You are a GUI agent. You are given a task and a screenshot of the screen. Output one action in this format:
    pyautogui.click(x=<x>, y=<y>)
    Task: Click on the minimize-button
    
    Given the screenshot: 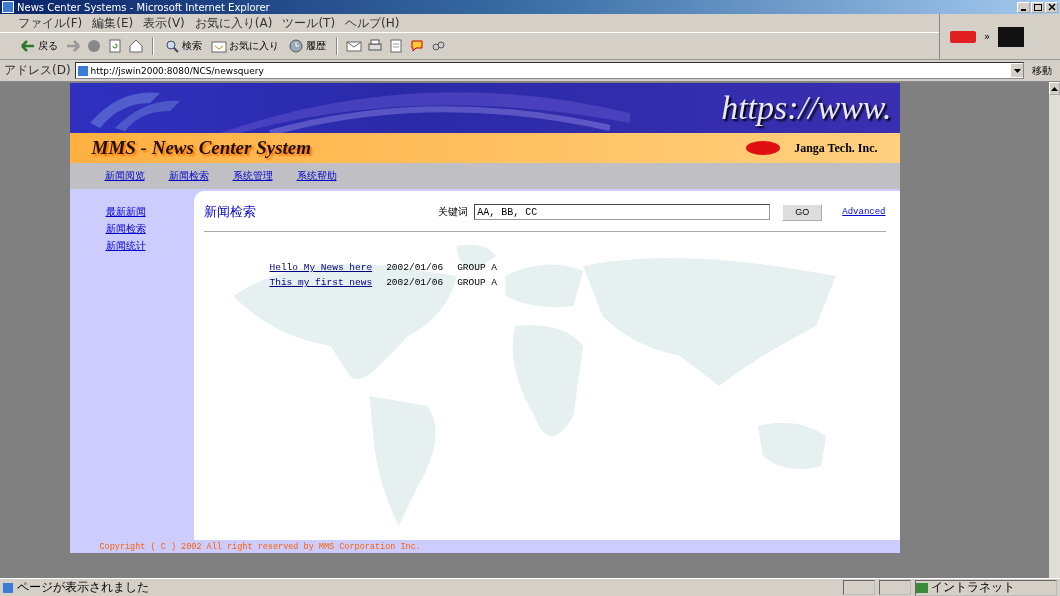 What is the action you would take?
    pyautogui.click(x=1023, y=7)
    